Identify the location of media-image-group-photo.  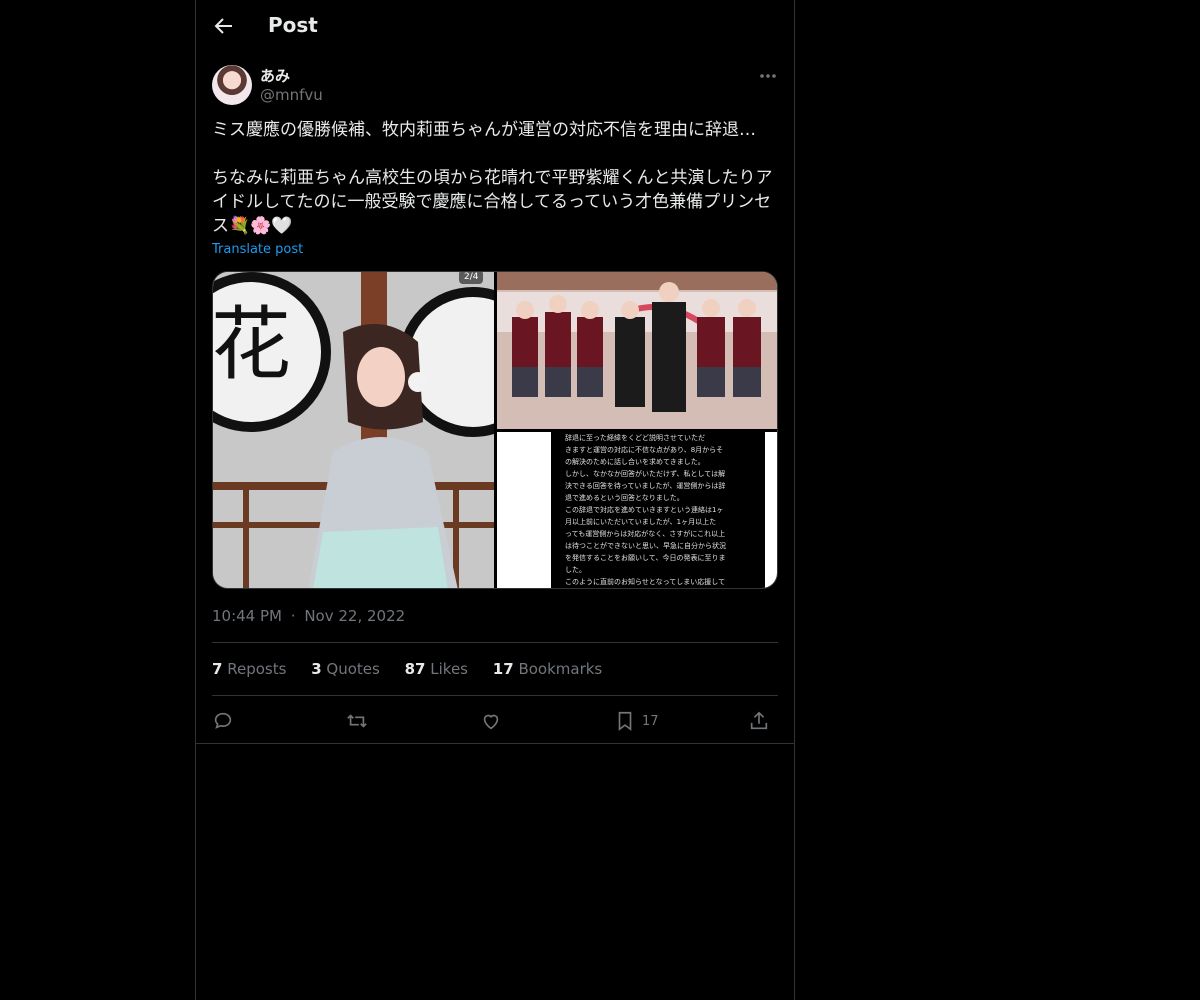
(637, 350).